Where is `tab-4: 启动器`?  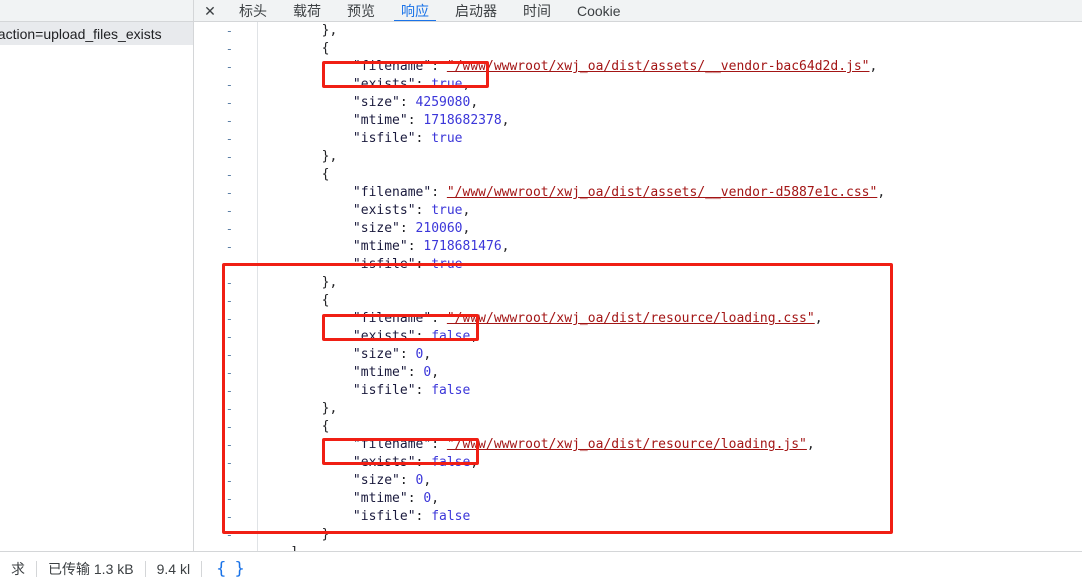
tab-4: 启动器 is located at coordinates (476, 10).